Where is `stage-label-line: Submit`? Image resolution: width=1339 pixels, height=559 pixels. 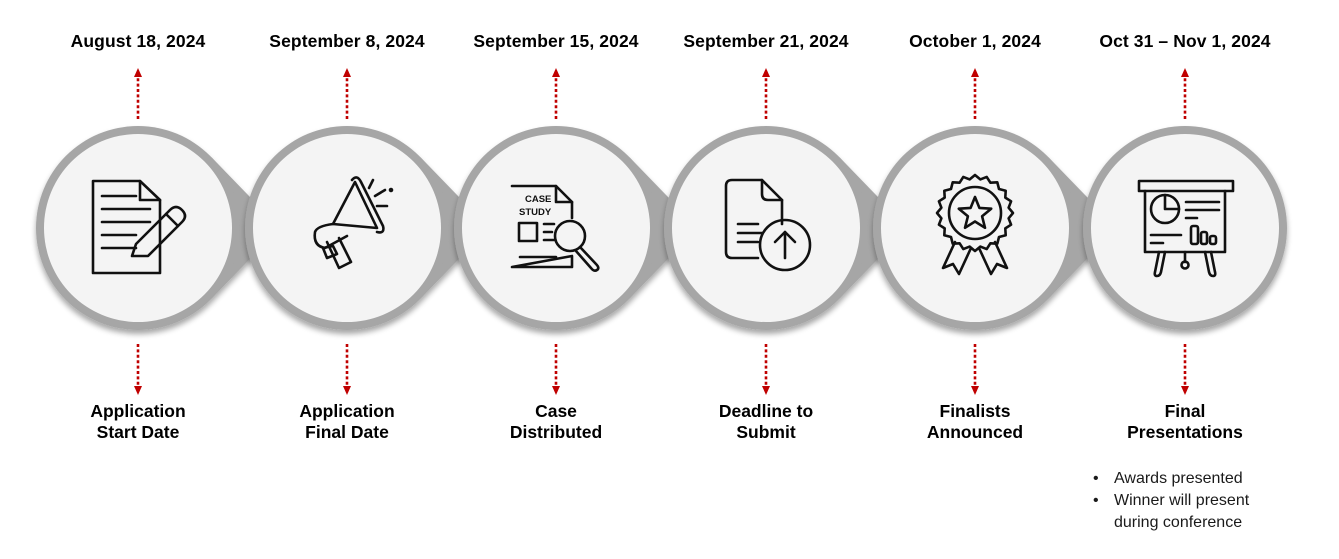 stage-label-line: Submit is located at coordinates (766, 432).